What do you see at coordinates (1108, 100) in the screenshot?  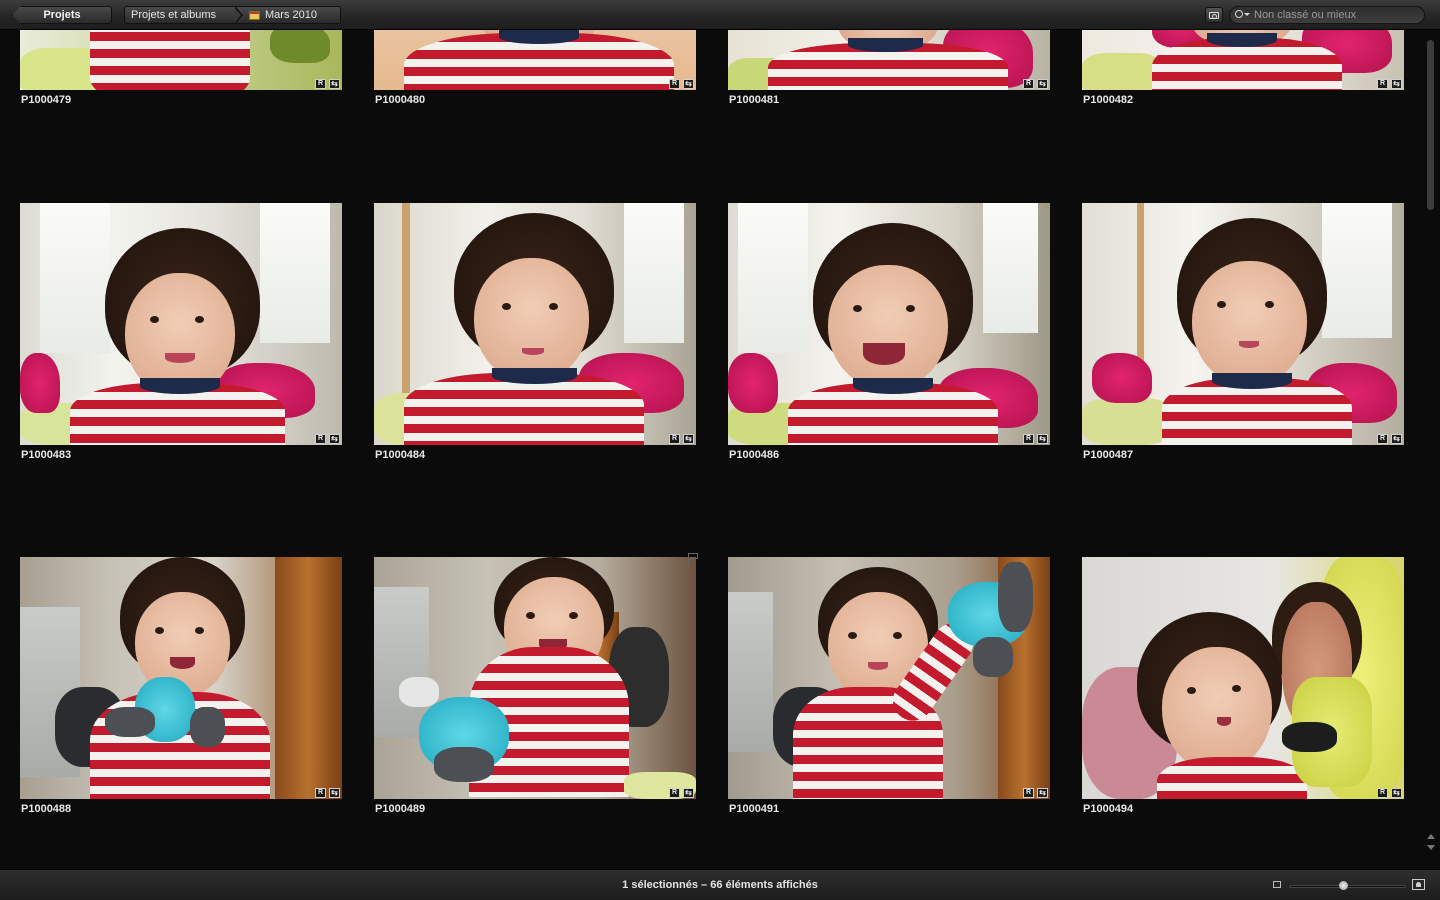 I see `photo-caption: P1000482` at bounding box center [1108, 100].